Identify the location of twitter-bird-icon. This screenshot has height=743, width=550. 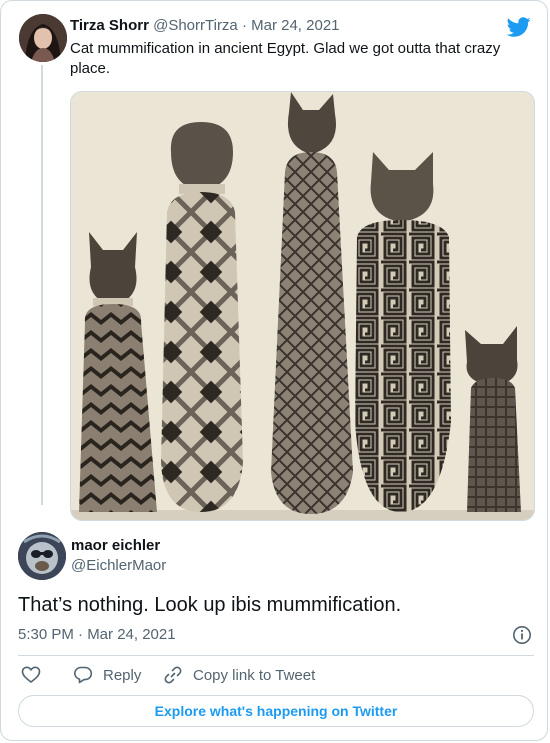
(519, 27).